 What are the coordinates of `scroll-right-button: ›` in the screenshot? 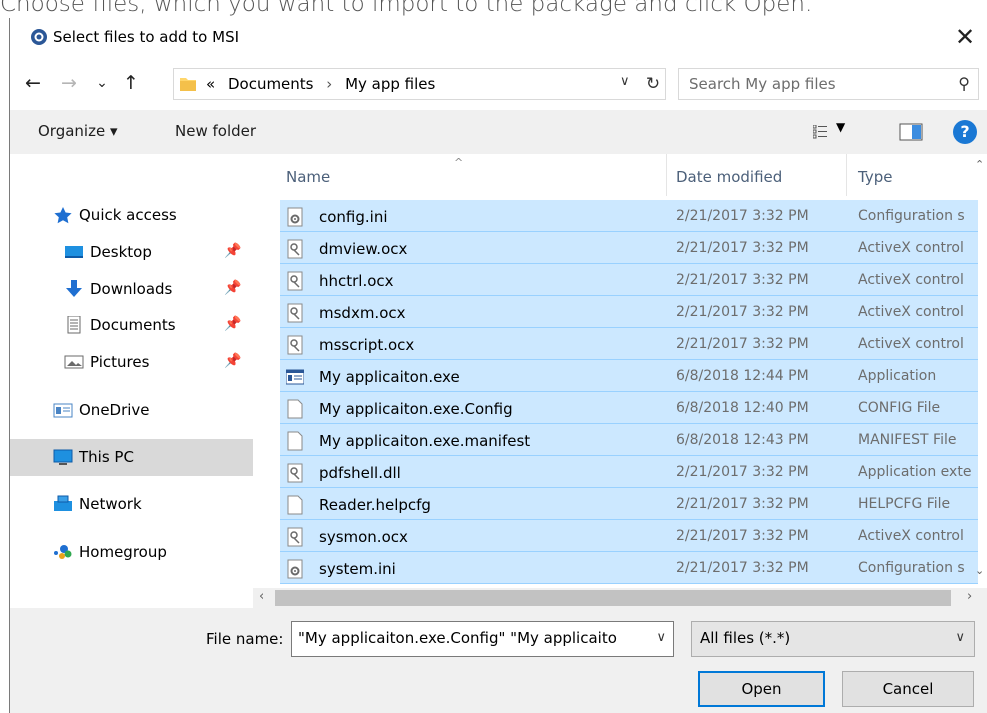 It's located at (969, 596).